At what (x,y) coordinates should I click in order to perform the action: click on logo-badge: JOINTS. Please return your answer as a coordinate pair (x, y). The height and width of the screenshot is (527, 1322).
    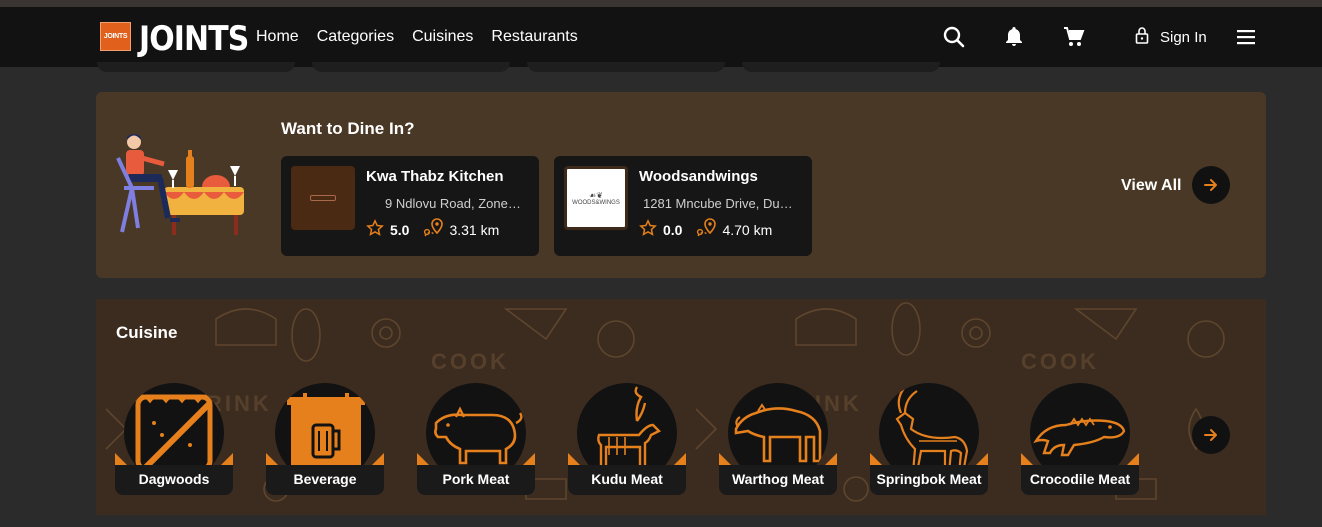
    Looking at the image, I should click on (115, 36).